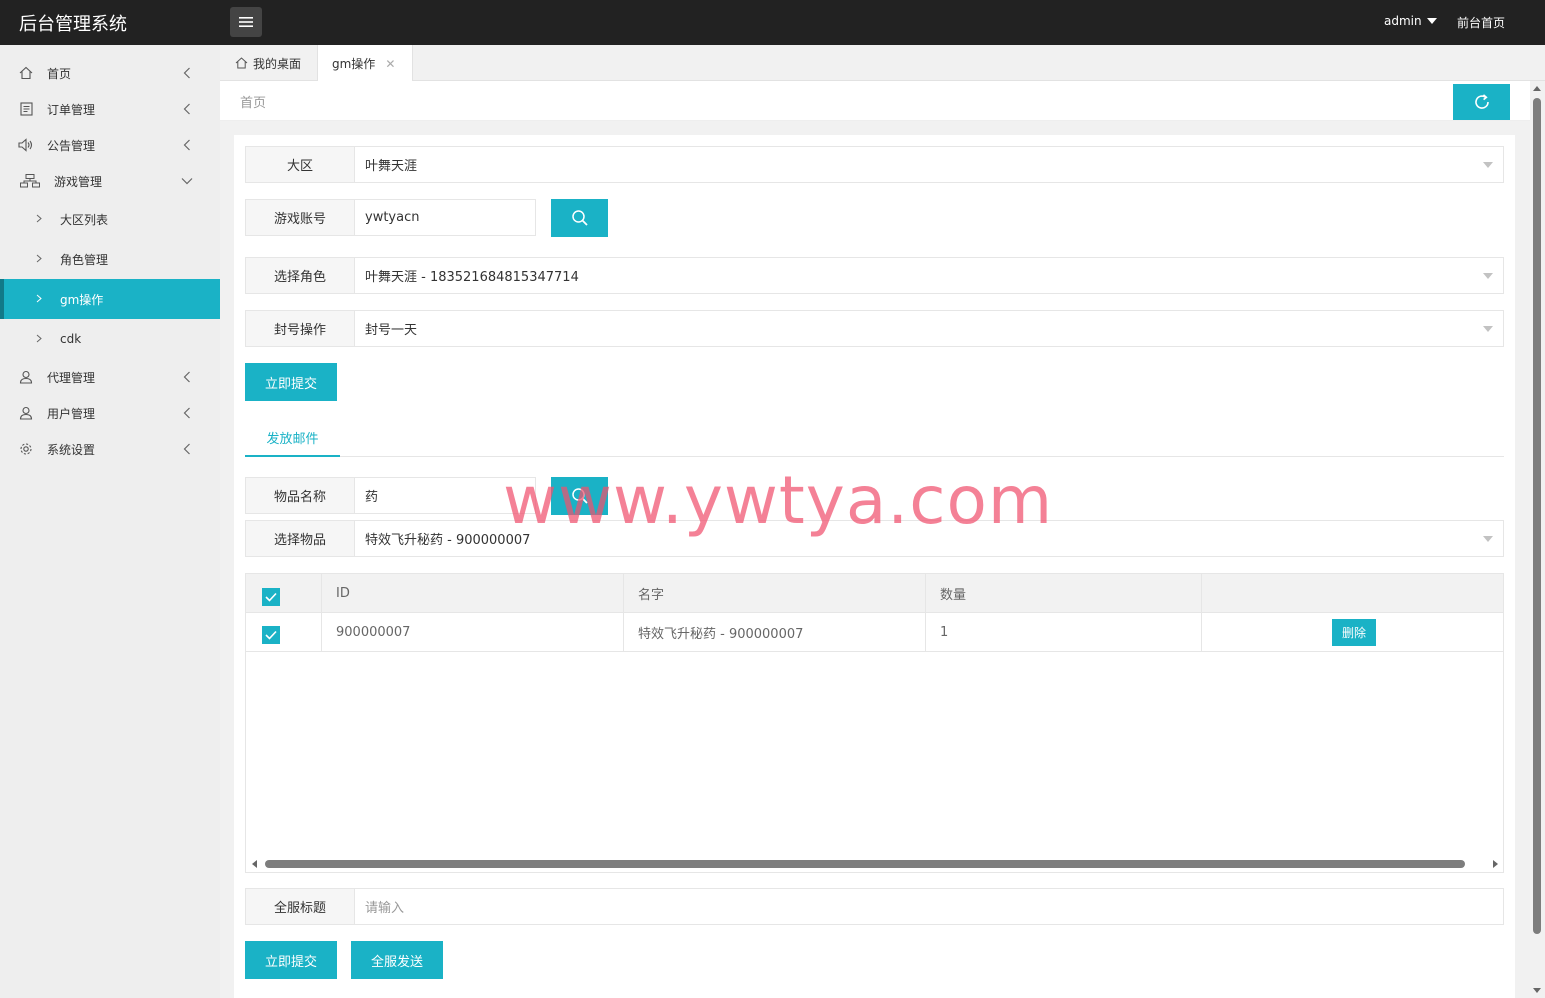 The image size is (1545, 998). Describe the element at coordinates (300, 275) in the screenshot. I see `role-label: 选择角色` at that location.